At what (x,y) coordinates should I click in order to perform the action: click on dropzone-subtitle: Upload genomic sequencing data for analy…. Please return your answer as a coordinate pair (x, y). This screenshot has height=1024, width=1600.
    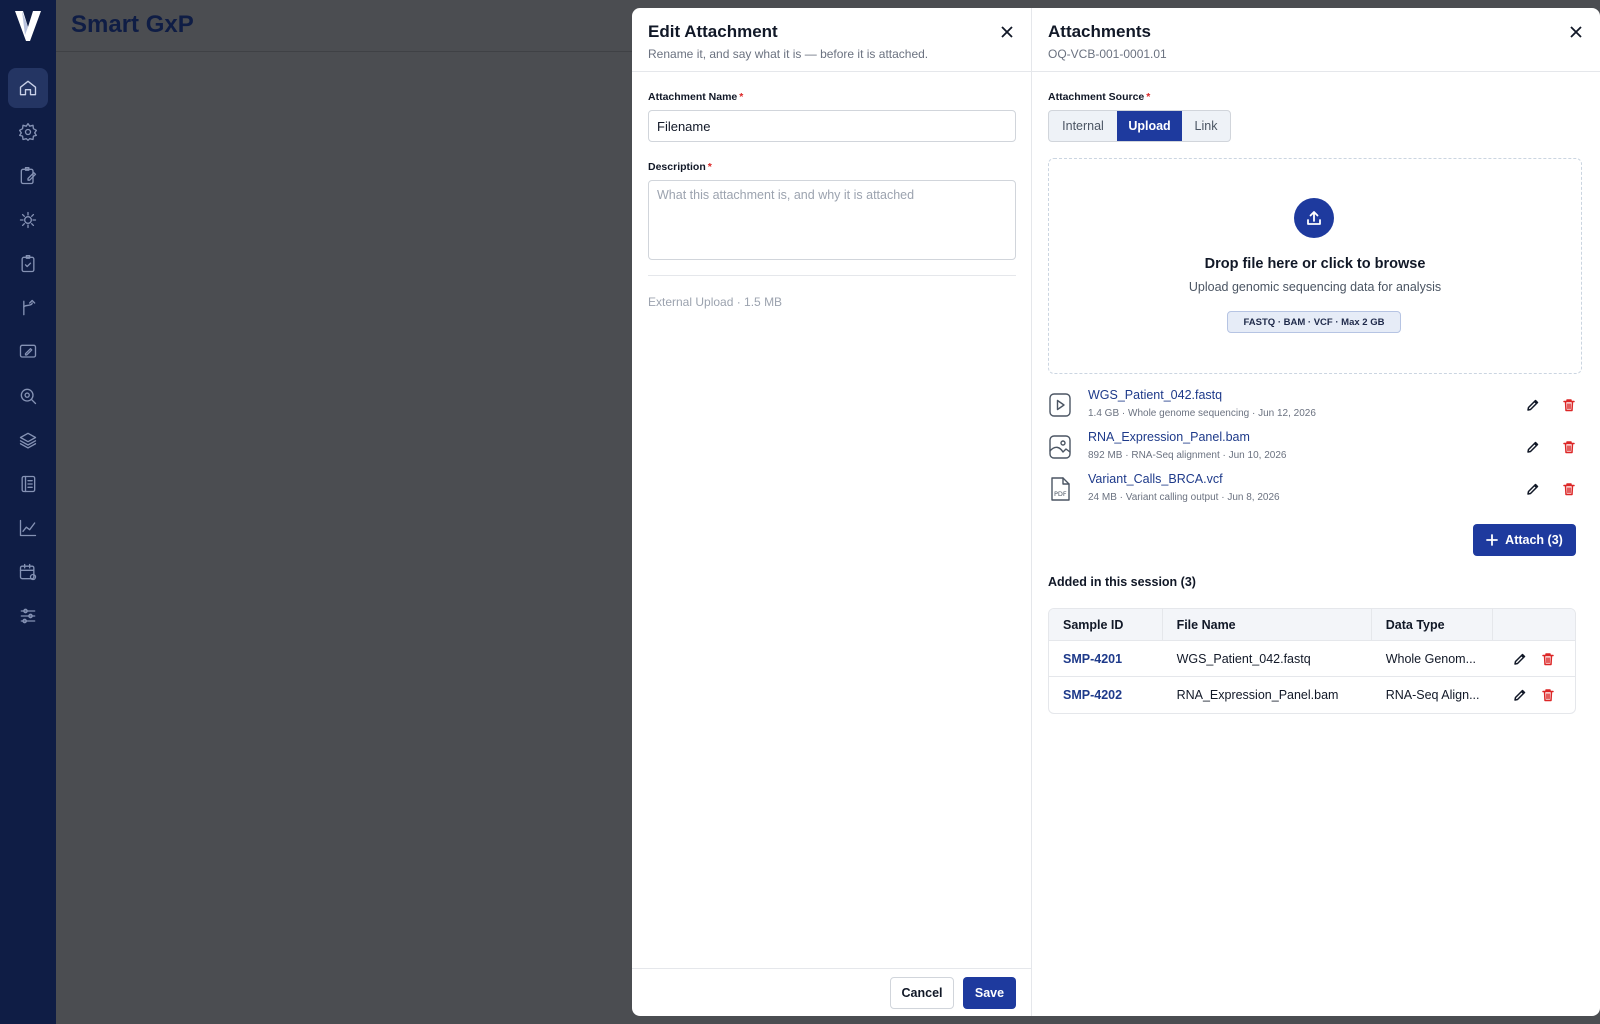
    Looking at the image, I should click on (1315, 287).